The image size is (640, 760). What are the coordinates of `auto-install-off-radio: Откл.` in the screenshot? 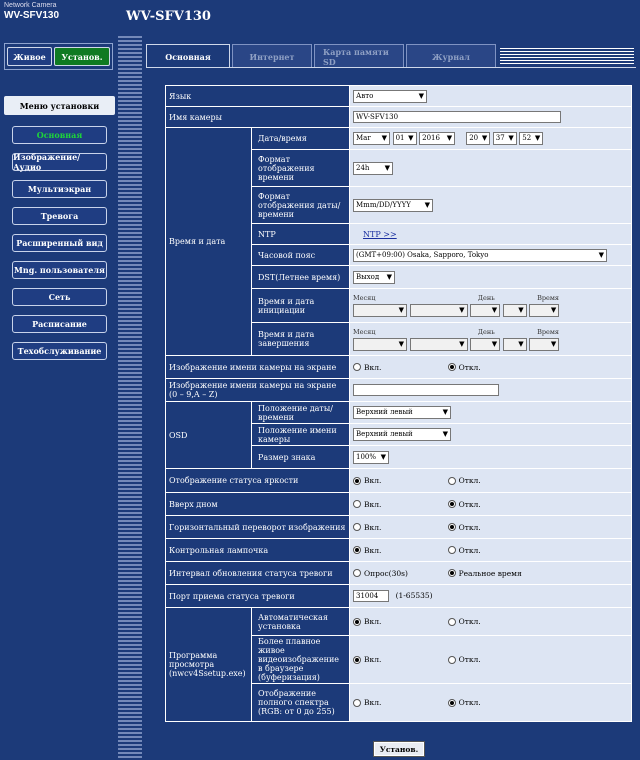 It's located at (464, 621).